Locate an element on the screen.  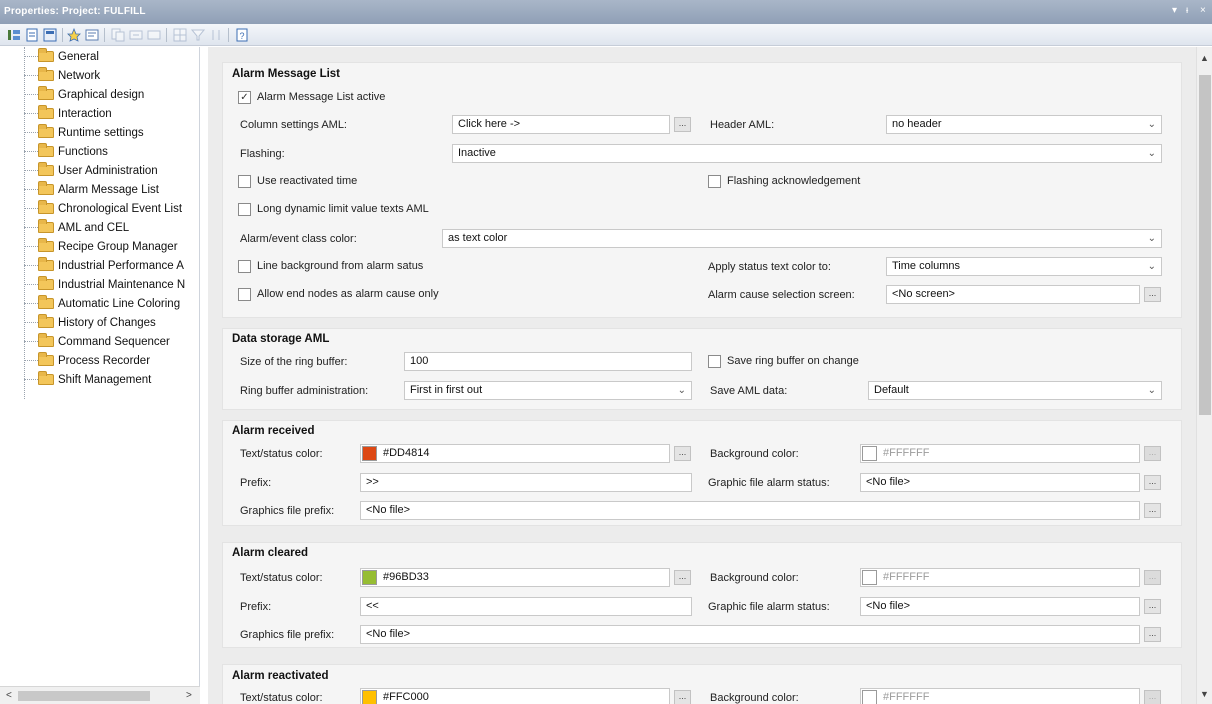
use-reactivated-label: Use reactivated time is located at coordinates (307, 181).